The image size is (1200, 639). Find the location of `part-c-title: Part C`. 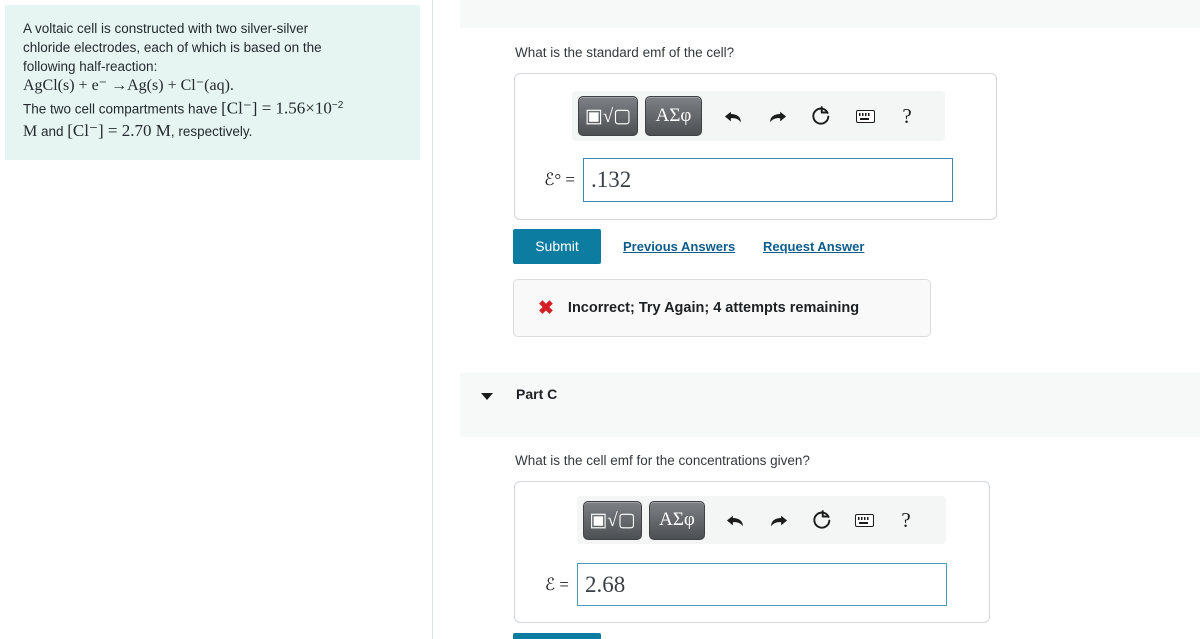

part-c-title: Part C is located at coordinates (537, 394).